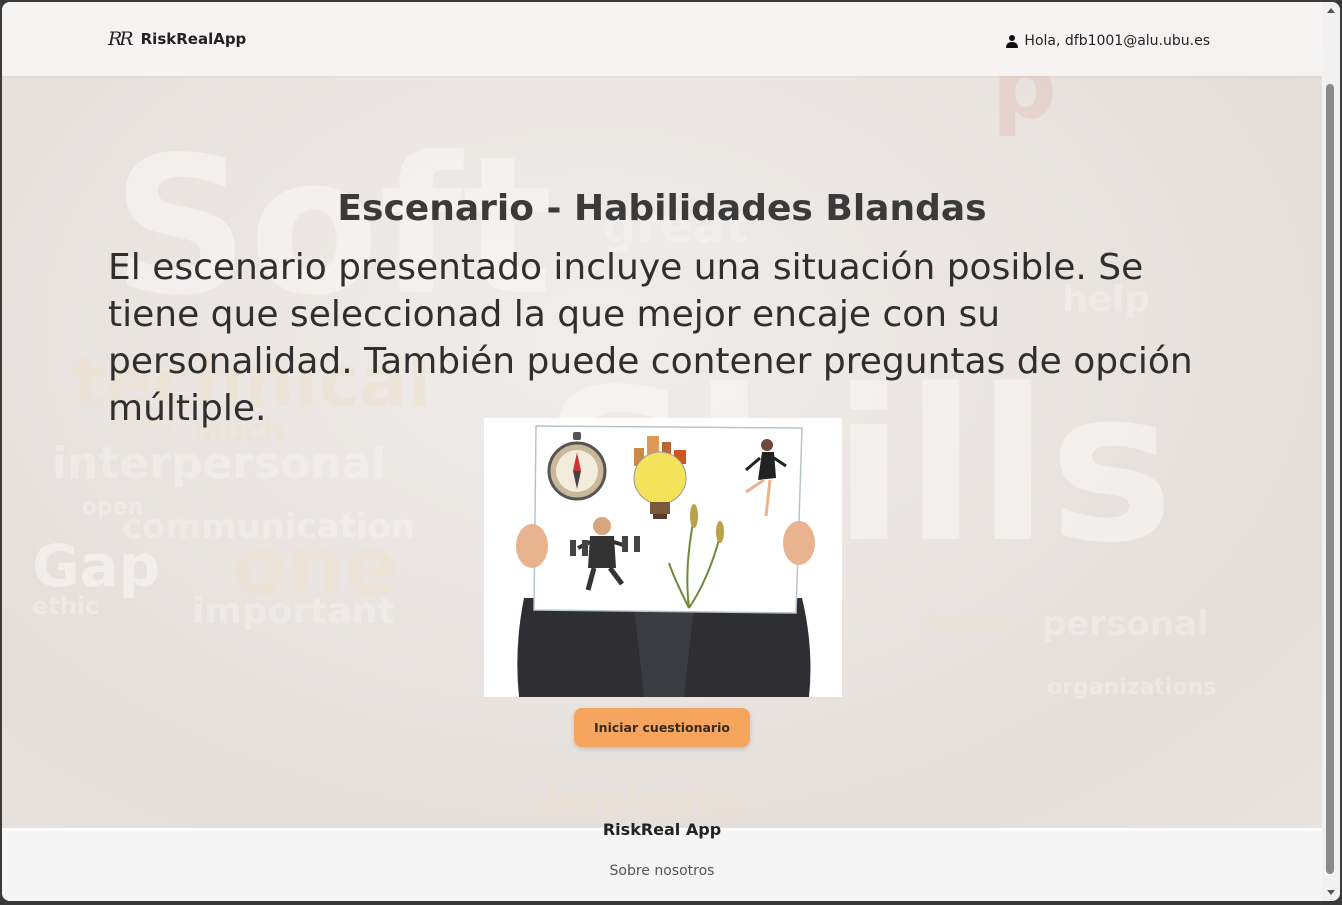  What do you see at coordinates (1331, 892) in the screenshot?
I see `scroll-down-arrow-icon` at bounding box center [1331, 892].